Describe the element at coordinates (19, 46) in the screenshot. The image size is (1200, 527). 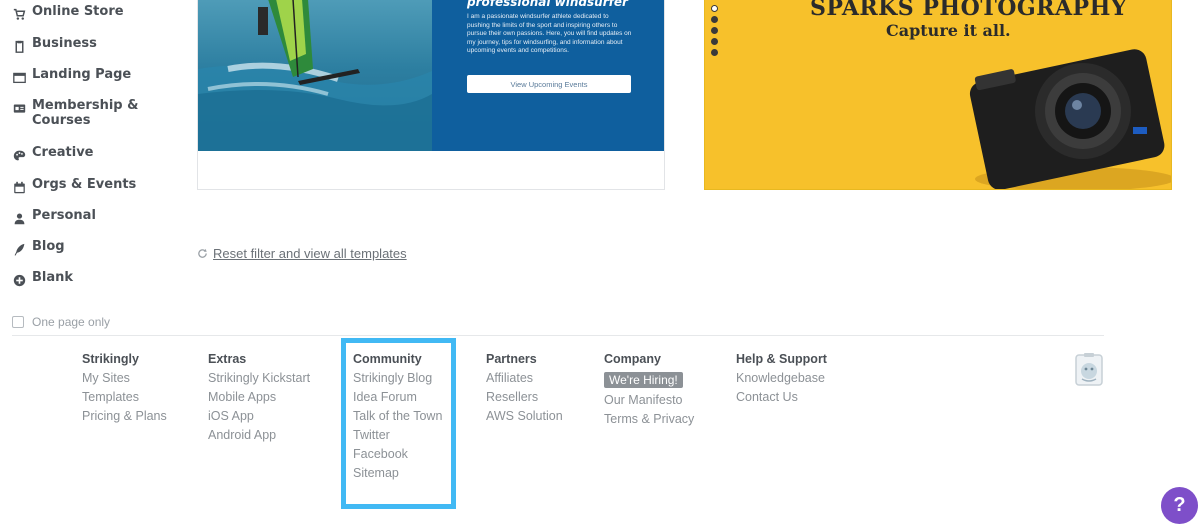
I see `clipboard-icon` at that location.